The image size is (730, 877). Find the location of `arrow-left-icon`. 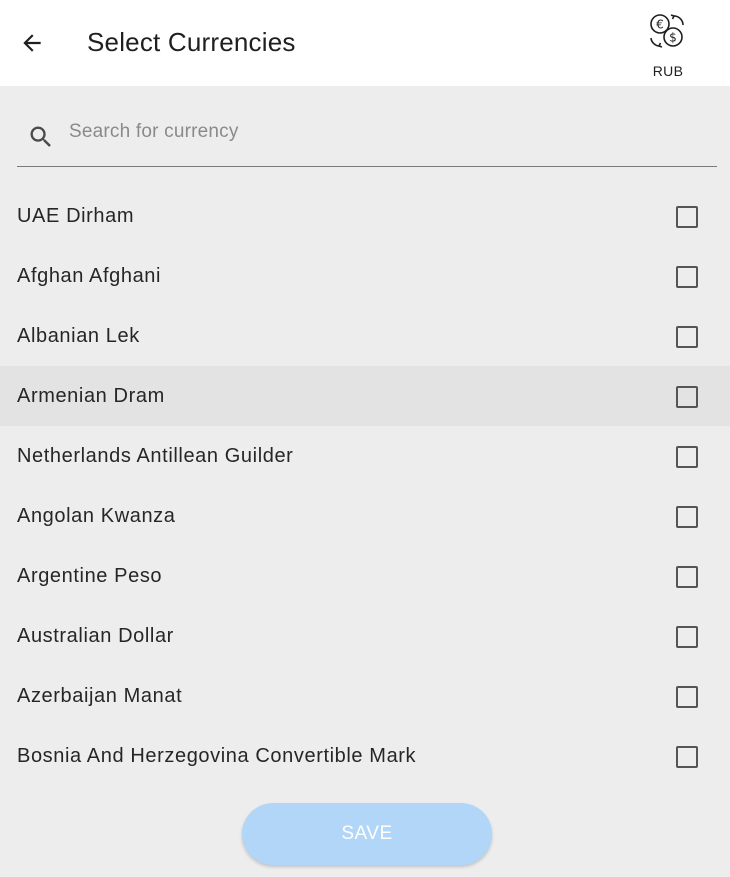

arrow-left-icon is located at coordinates (32, 43).